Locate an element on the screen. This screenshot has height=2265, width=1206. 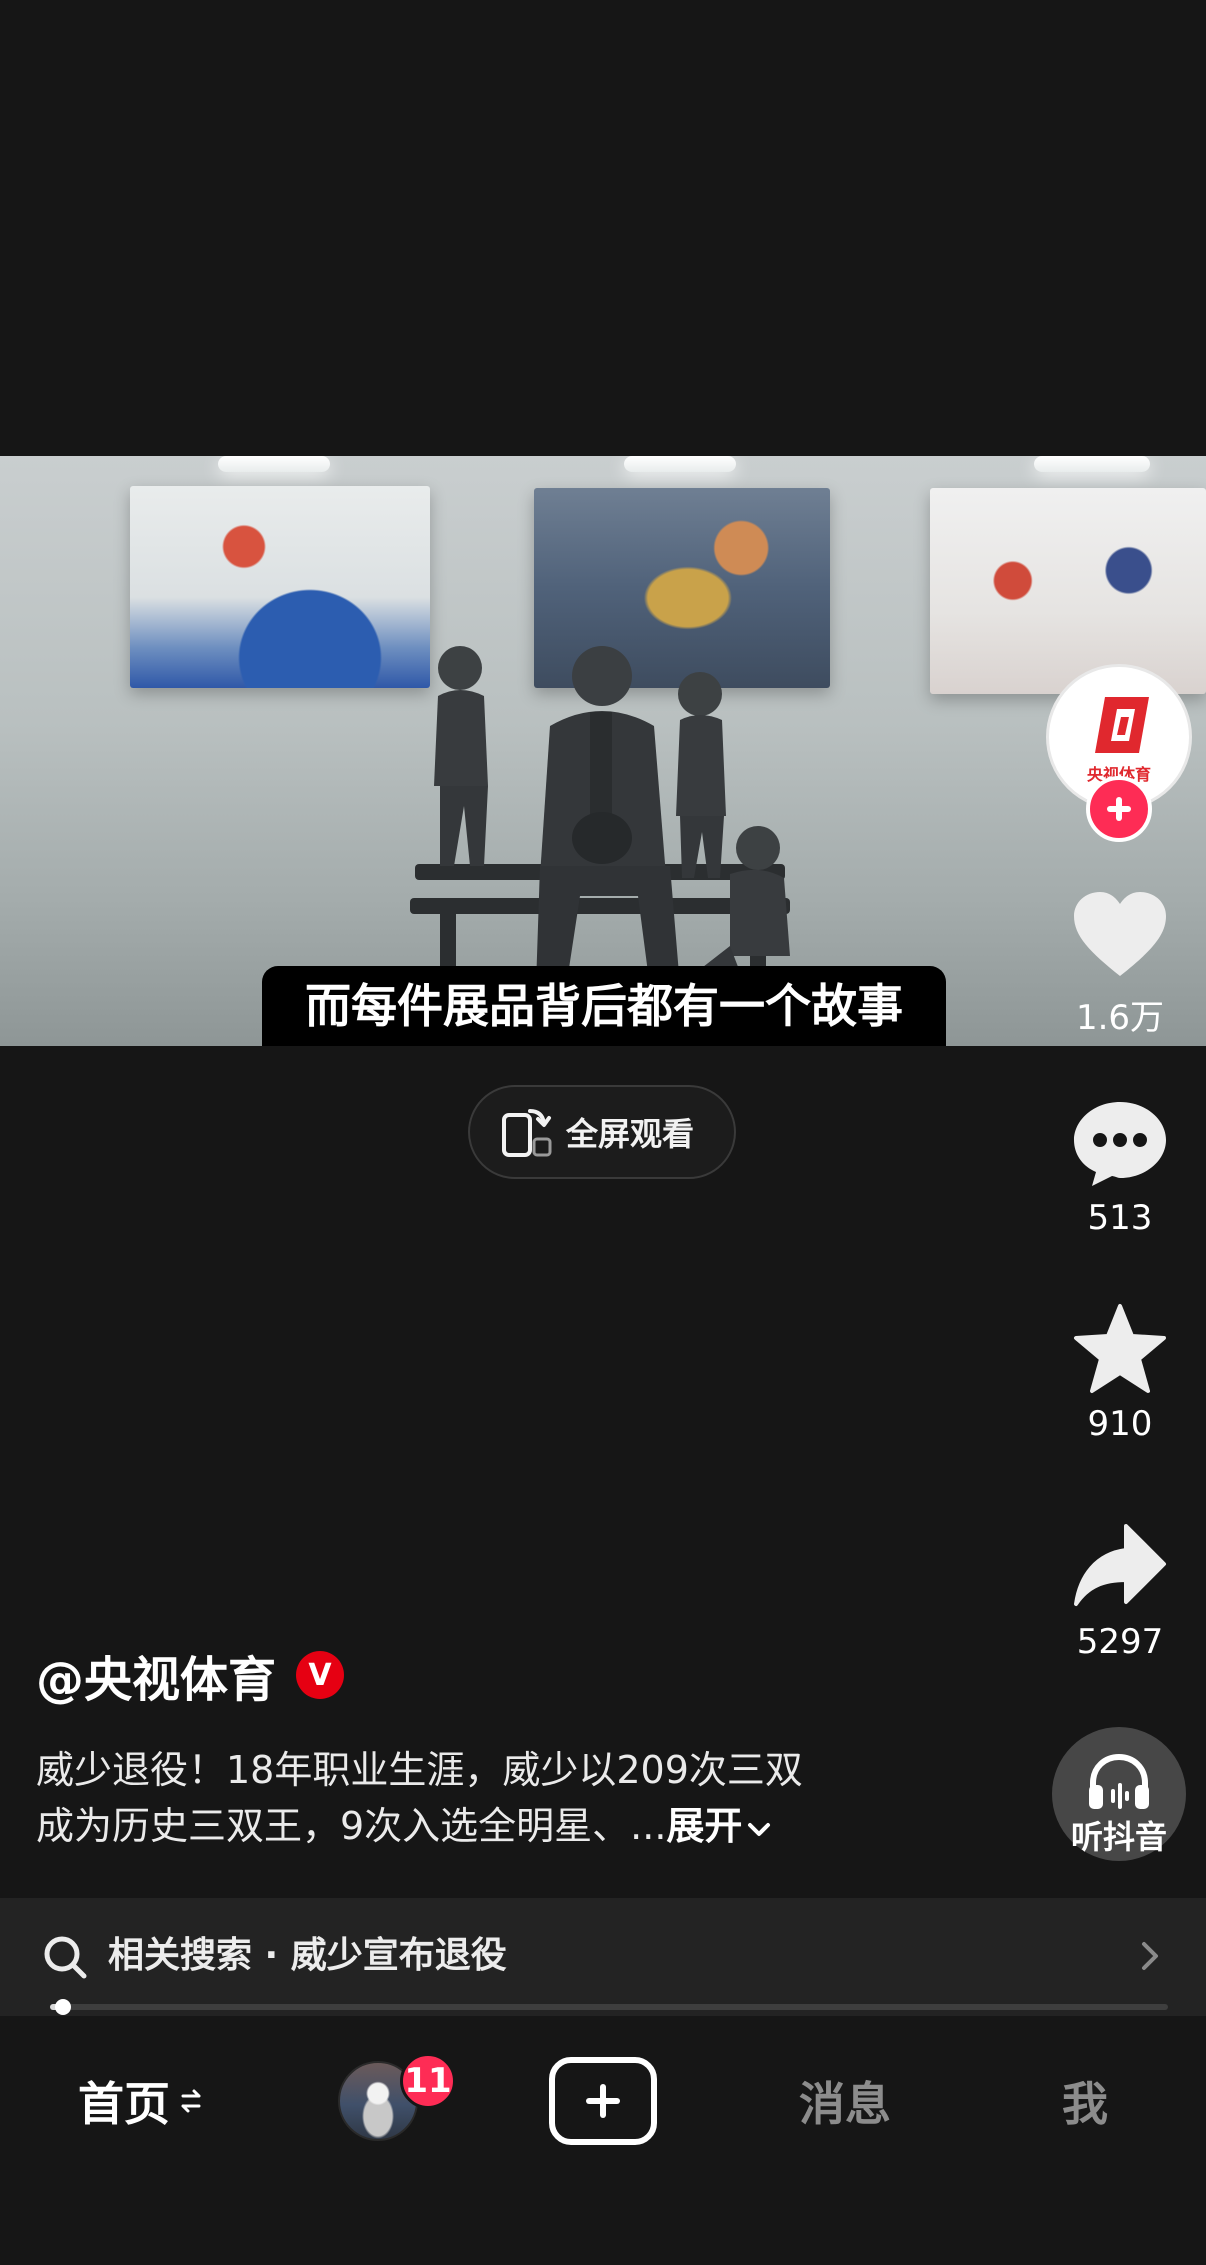
tab-me: 我 is located at coordinates (1085, 2101).